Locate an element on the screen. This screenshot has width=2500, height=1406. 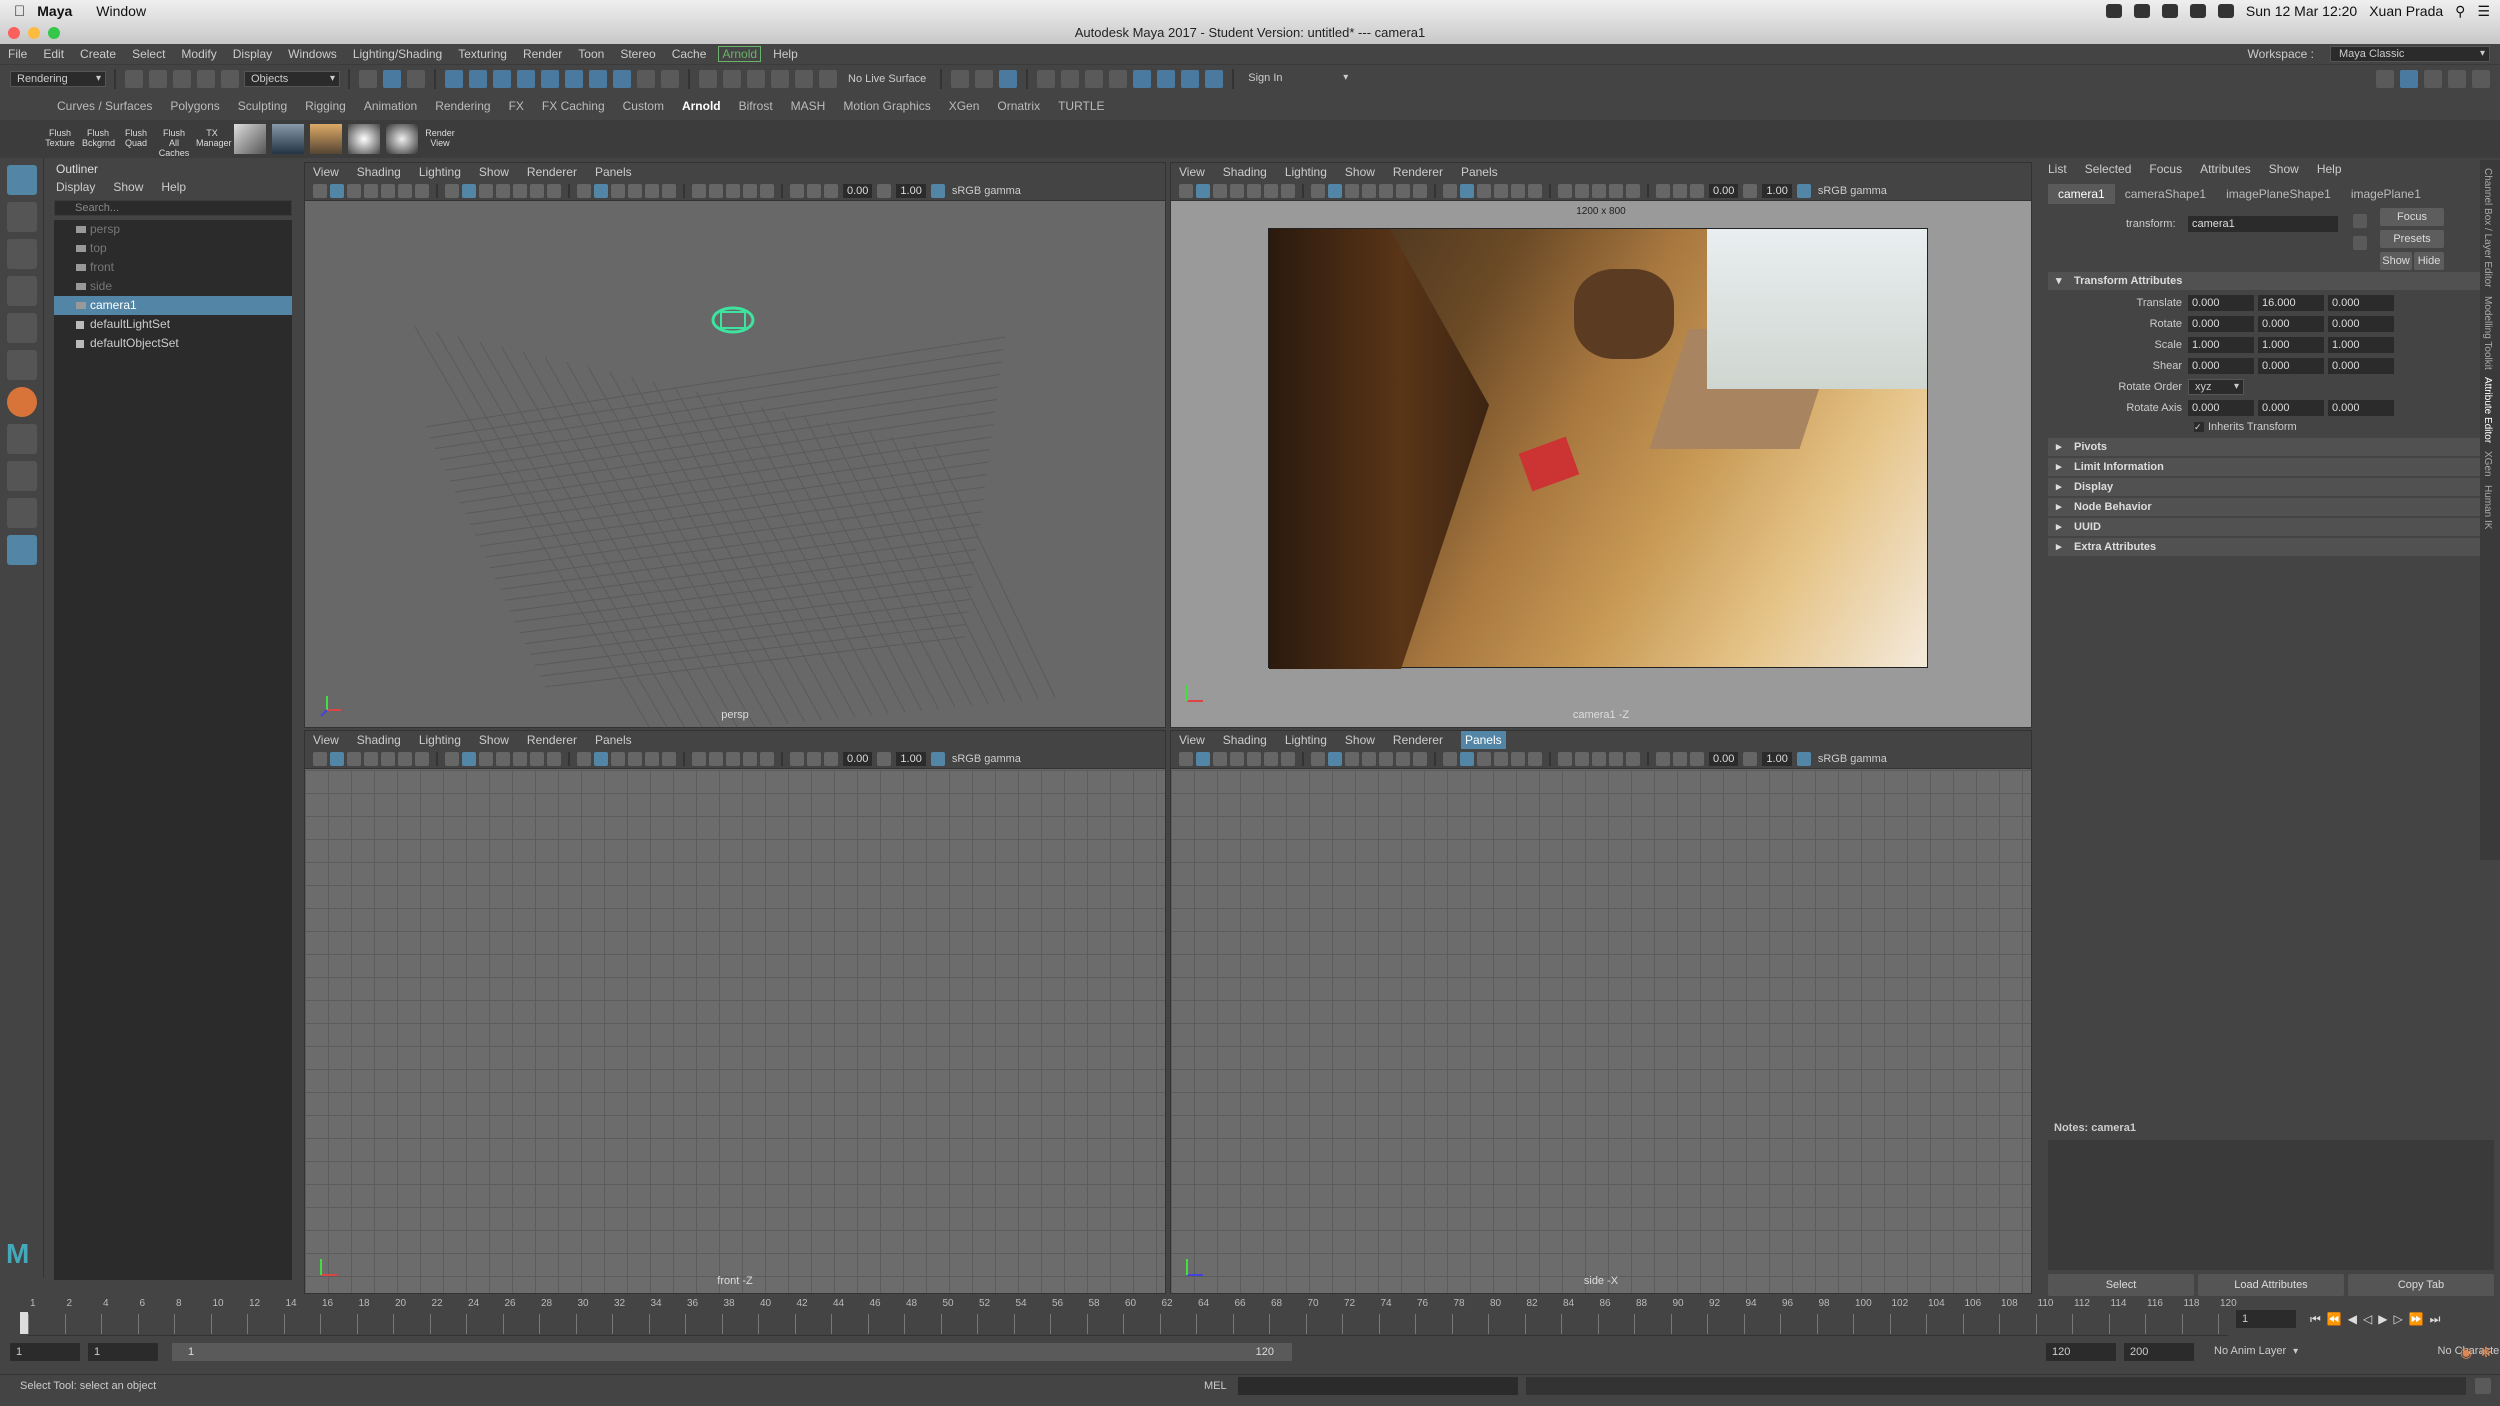
play-forward-icon: ▶ is located at coordinates (2382, 1319).